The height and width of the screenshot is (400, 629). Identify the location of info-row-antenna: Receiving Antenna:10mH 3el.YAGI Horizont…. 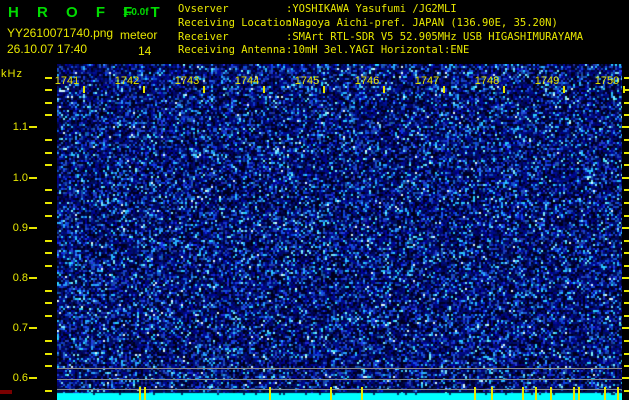
(380, 51).